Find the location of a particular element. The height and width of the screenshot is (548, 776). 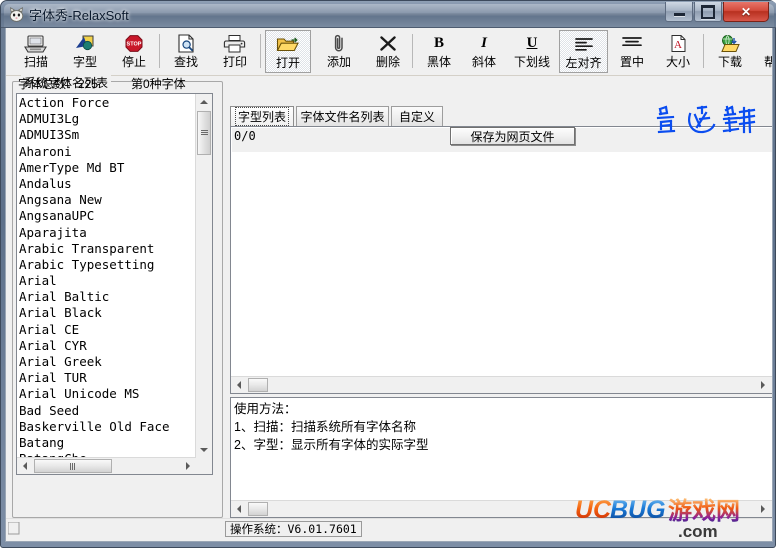

font-list-item: Arabic Typesetting is located at coordinates (108, 265).